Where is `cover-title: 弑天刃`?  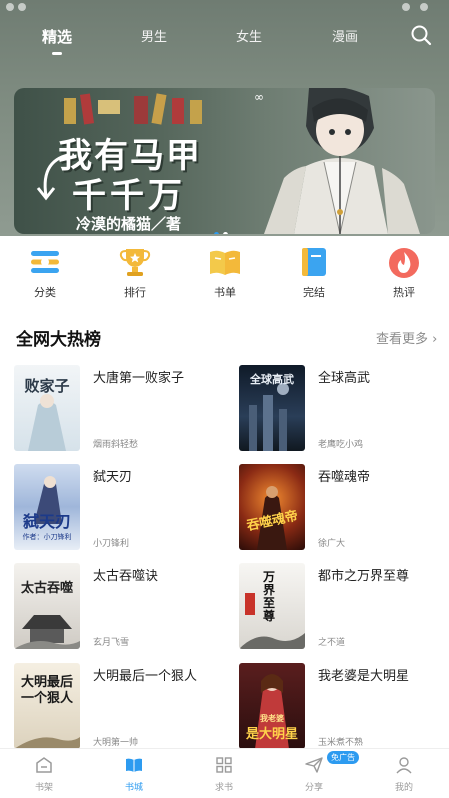 cover-title: 弑天刃 is located at coordinates (46, 521).